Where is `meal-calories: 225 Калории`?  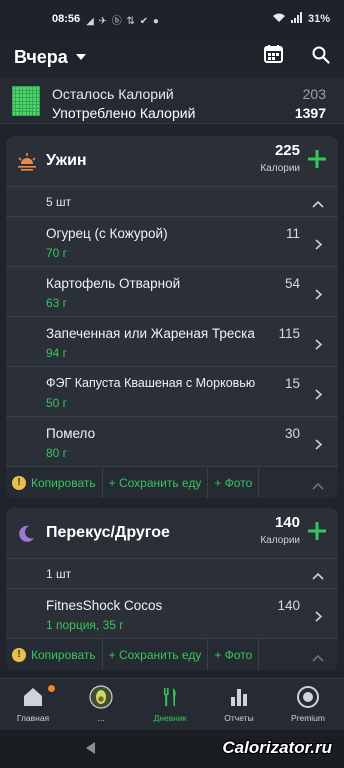
meal-calories: 225 Калории is located at coordinates (280, 158).